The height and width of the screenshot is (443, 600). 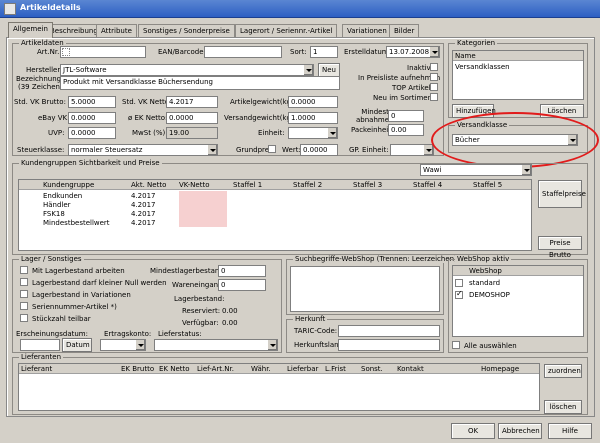 I want to click on preisliste-checkbox, so click(x=434, y=77).